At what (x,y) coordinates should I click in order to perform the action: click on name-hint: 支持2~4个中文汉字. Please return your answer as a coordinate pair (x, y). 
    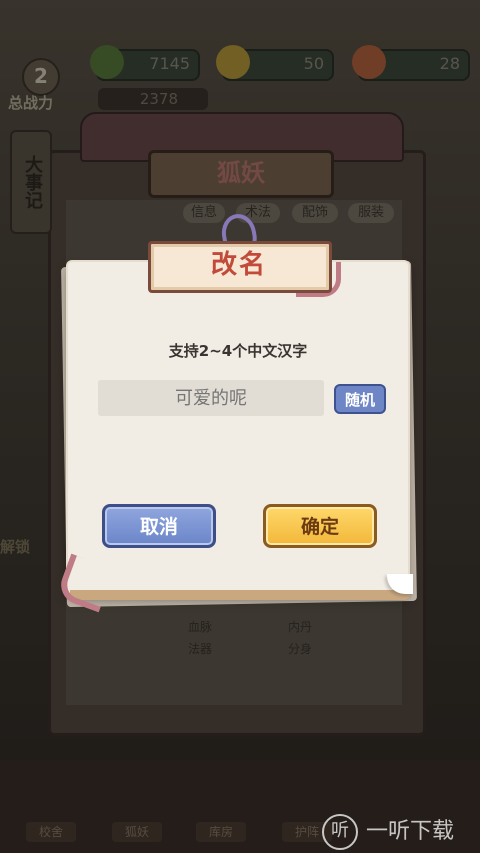
    Looking at the image, I should click on (238, 351).